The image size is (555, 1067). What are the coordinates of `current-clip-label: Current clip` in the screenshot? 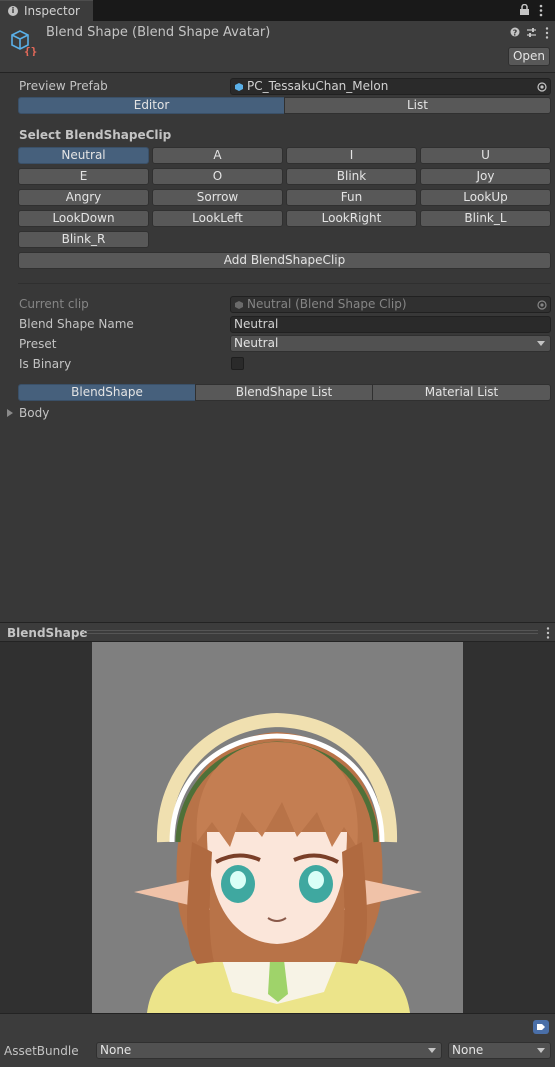 It's located at (54, 304).